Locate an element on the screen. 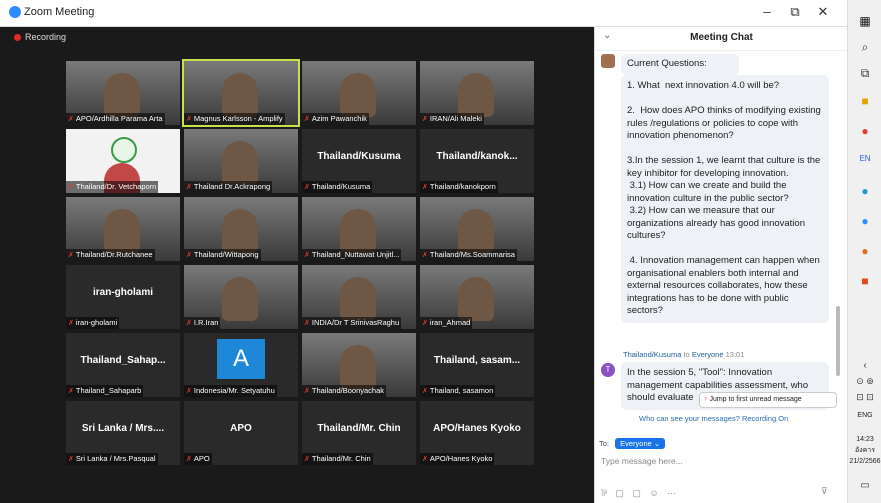  participant-tile: Thailand, sasam... ✗ Thailand, sasamon is located at coordinates (477, 365).